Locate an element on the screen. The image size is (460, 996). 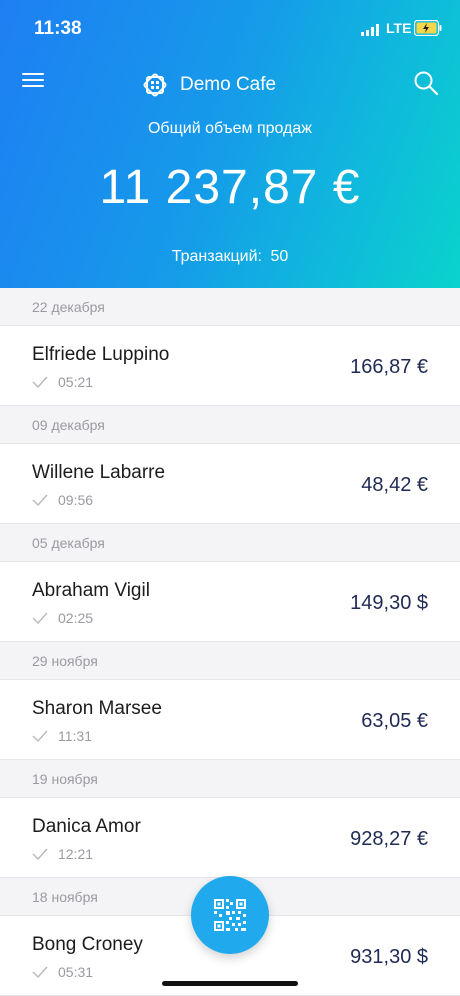
brand-title: Demo Cafe is located at coordinates (228, 84).